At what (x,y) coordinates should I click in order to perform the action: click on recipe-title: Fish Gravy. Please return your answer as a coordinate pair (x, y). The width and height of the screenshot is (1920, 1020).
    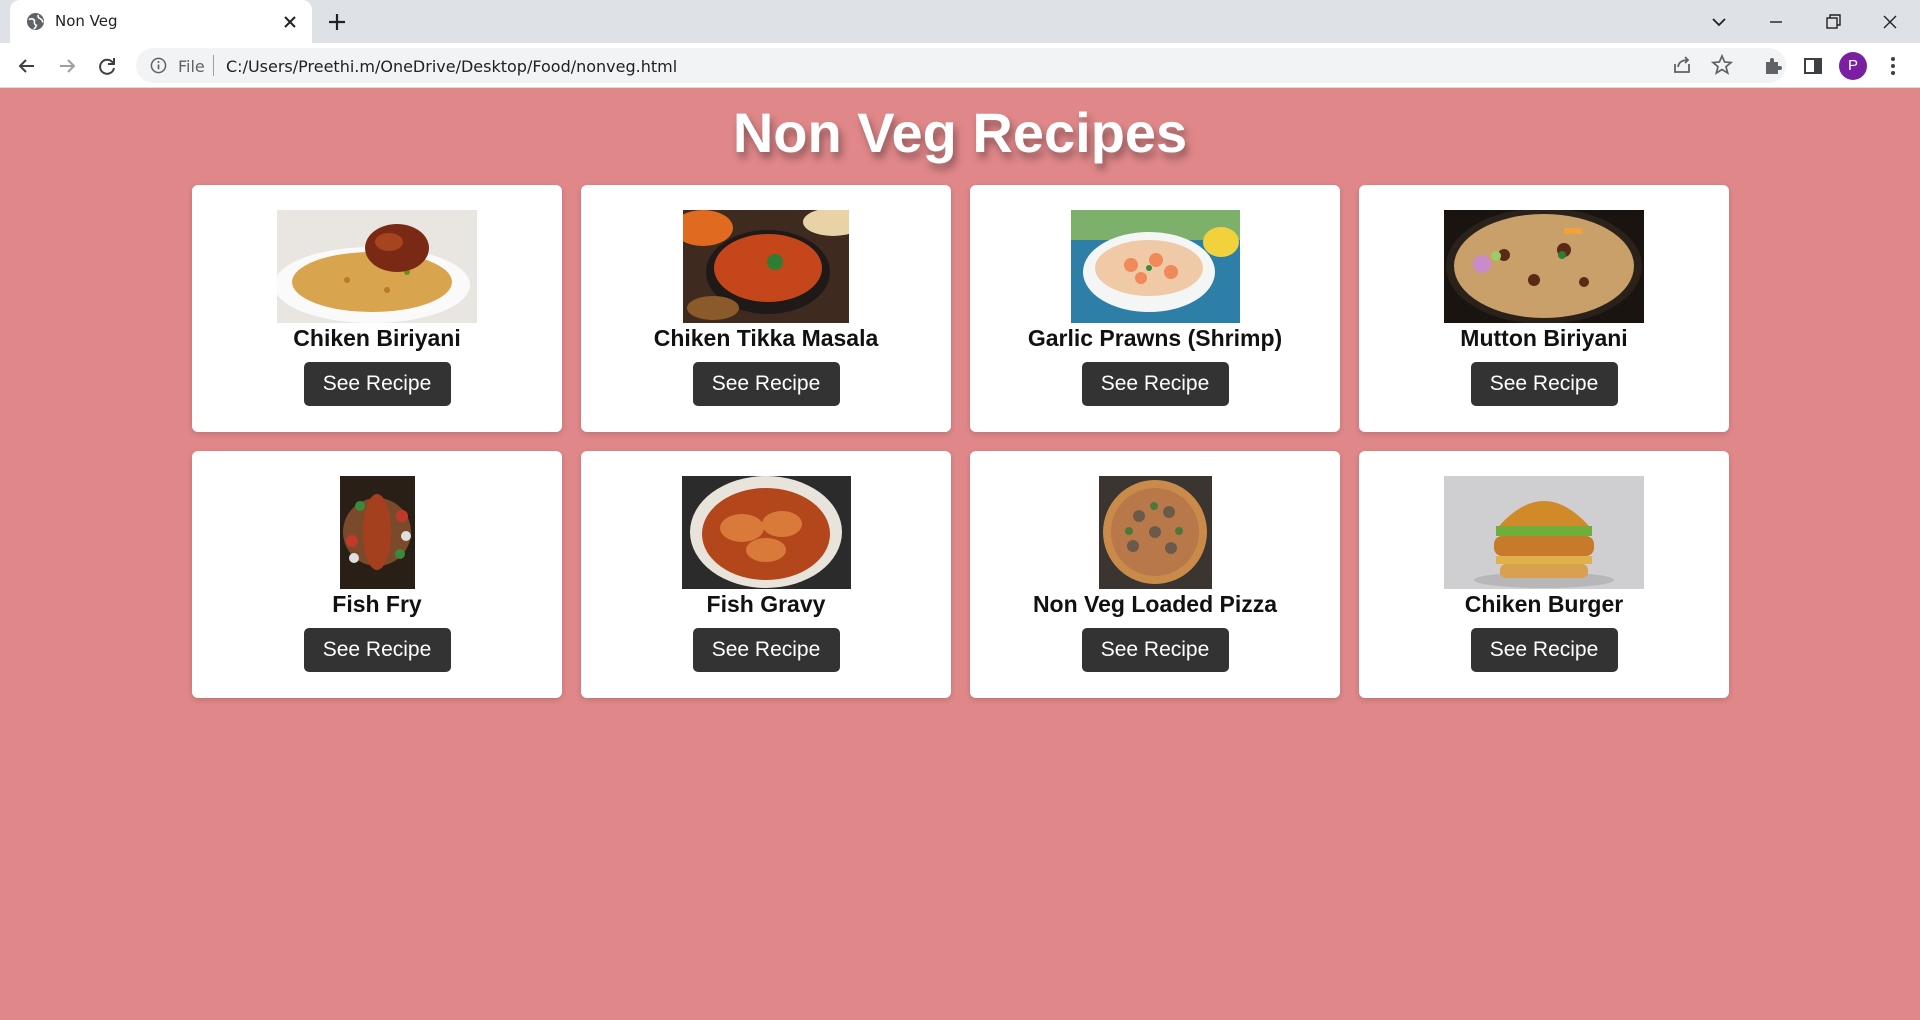
    Looking at the image, I should click on (766, 604).